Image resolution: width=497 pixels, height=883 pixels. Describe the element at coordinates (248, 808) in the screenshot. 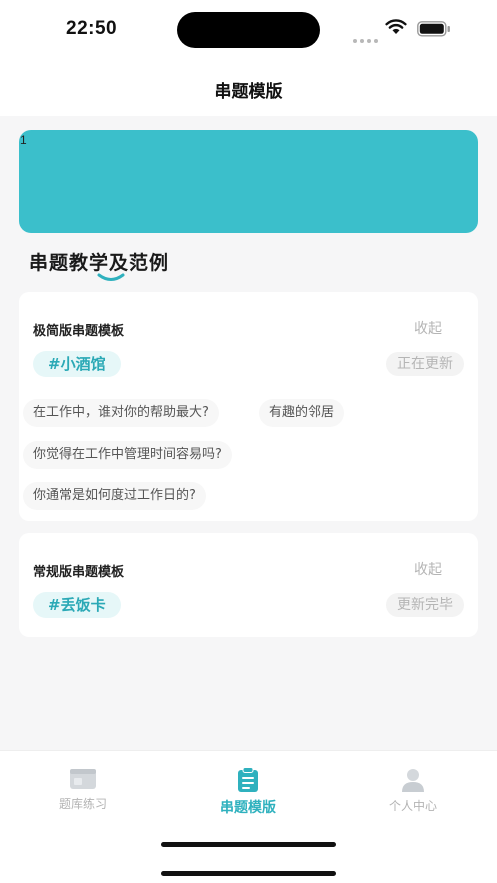

I see `tab-label: 串题模版` at that location.